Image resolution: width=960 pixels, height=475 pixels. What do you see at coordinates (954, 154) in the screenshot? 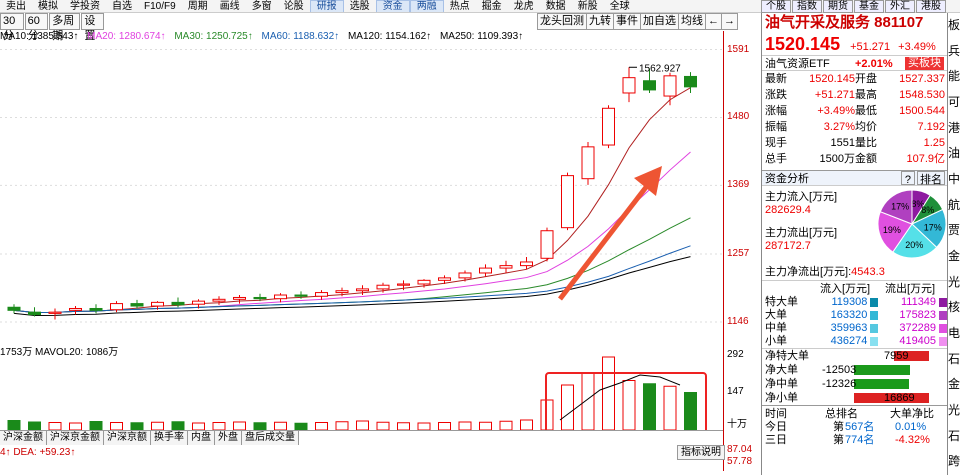
I see `sector-link: 油` at bounding box center [954, 154].